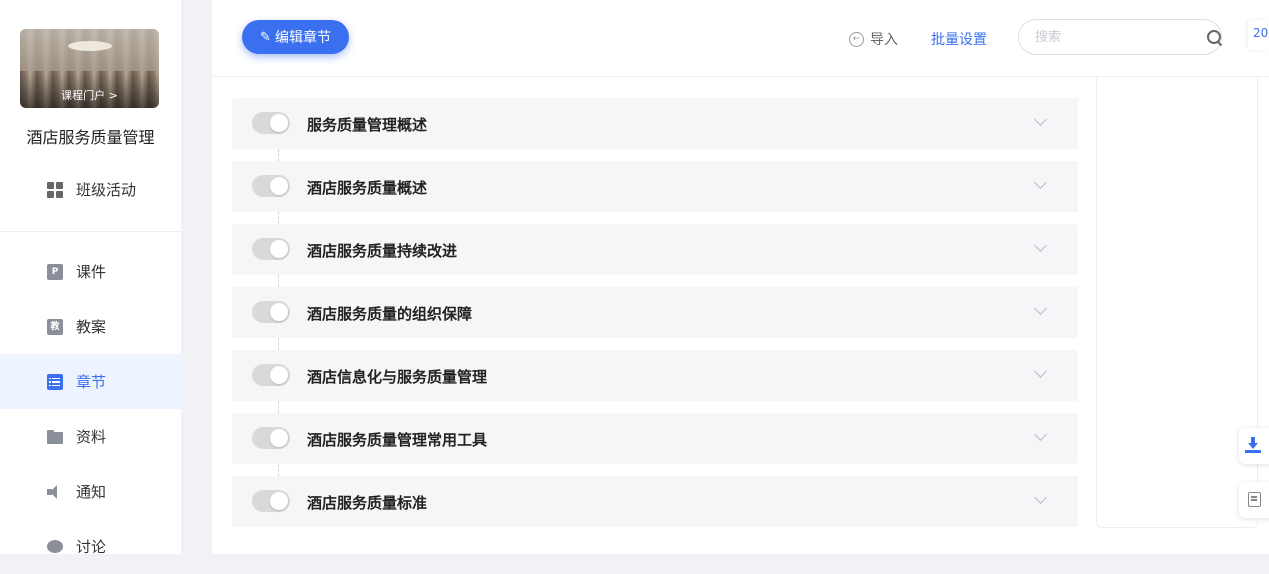 The image size is (1269, 574). I want to click on speaker-icon, so click(55, 492).